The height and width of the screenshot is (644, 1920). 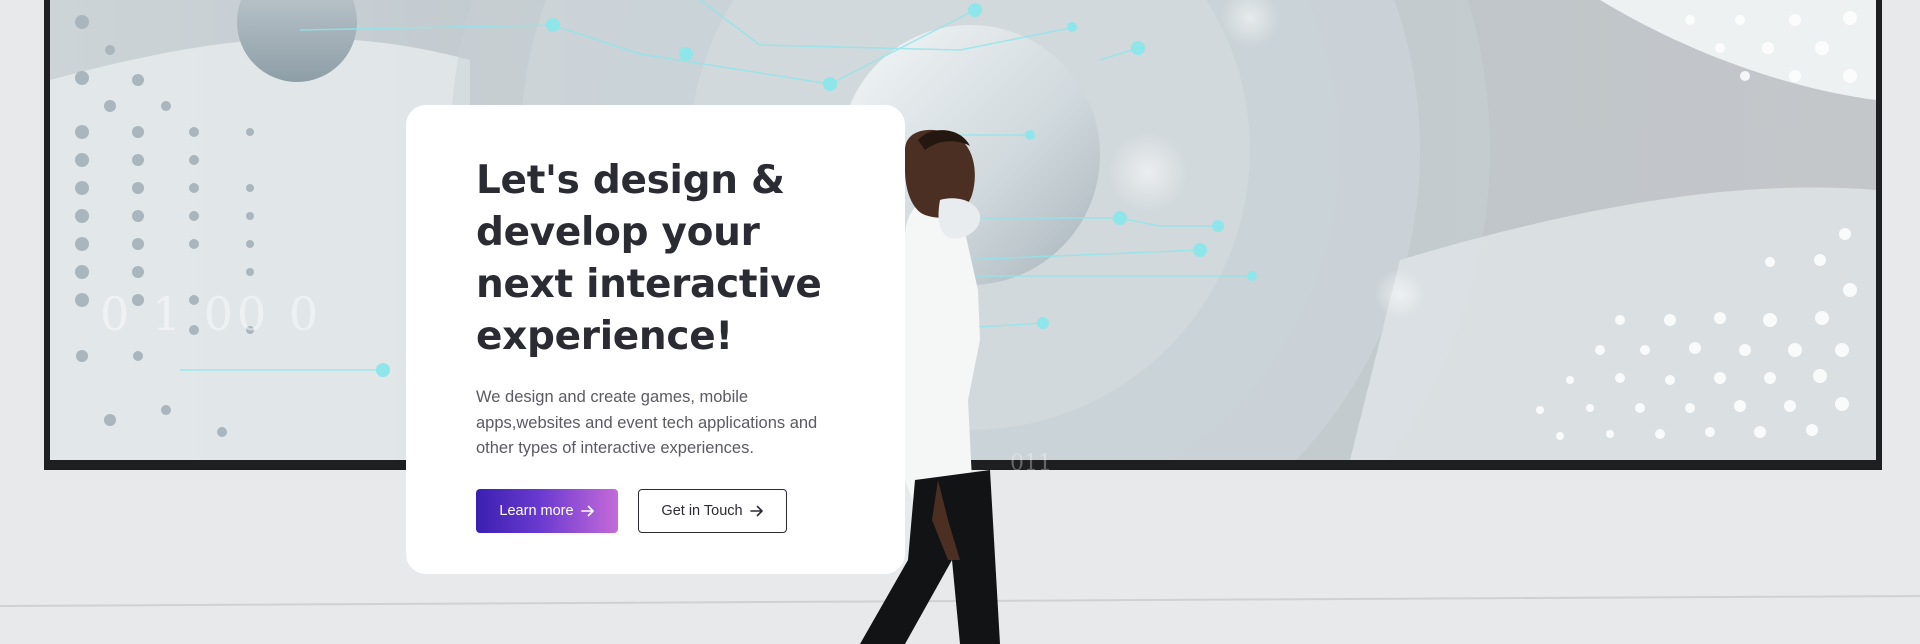 What do you see at coordinates (211, 314) in the screenshot?
I see `screen-digits: 0 1 00 0` at bounding box center [211, 314].